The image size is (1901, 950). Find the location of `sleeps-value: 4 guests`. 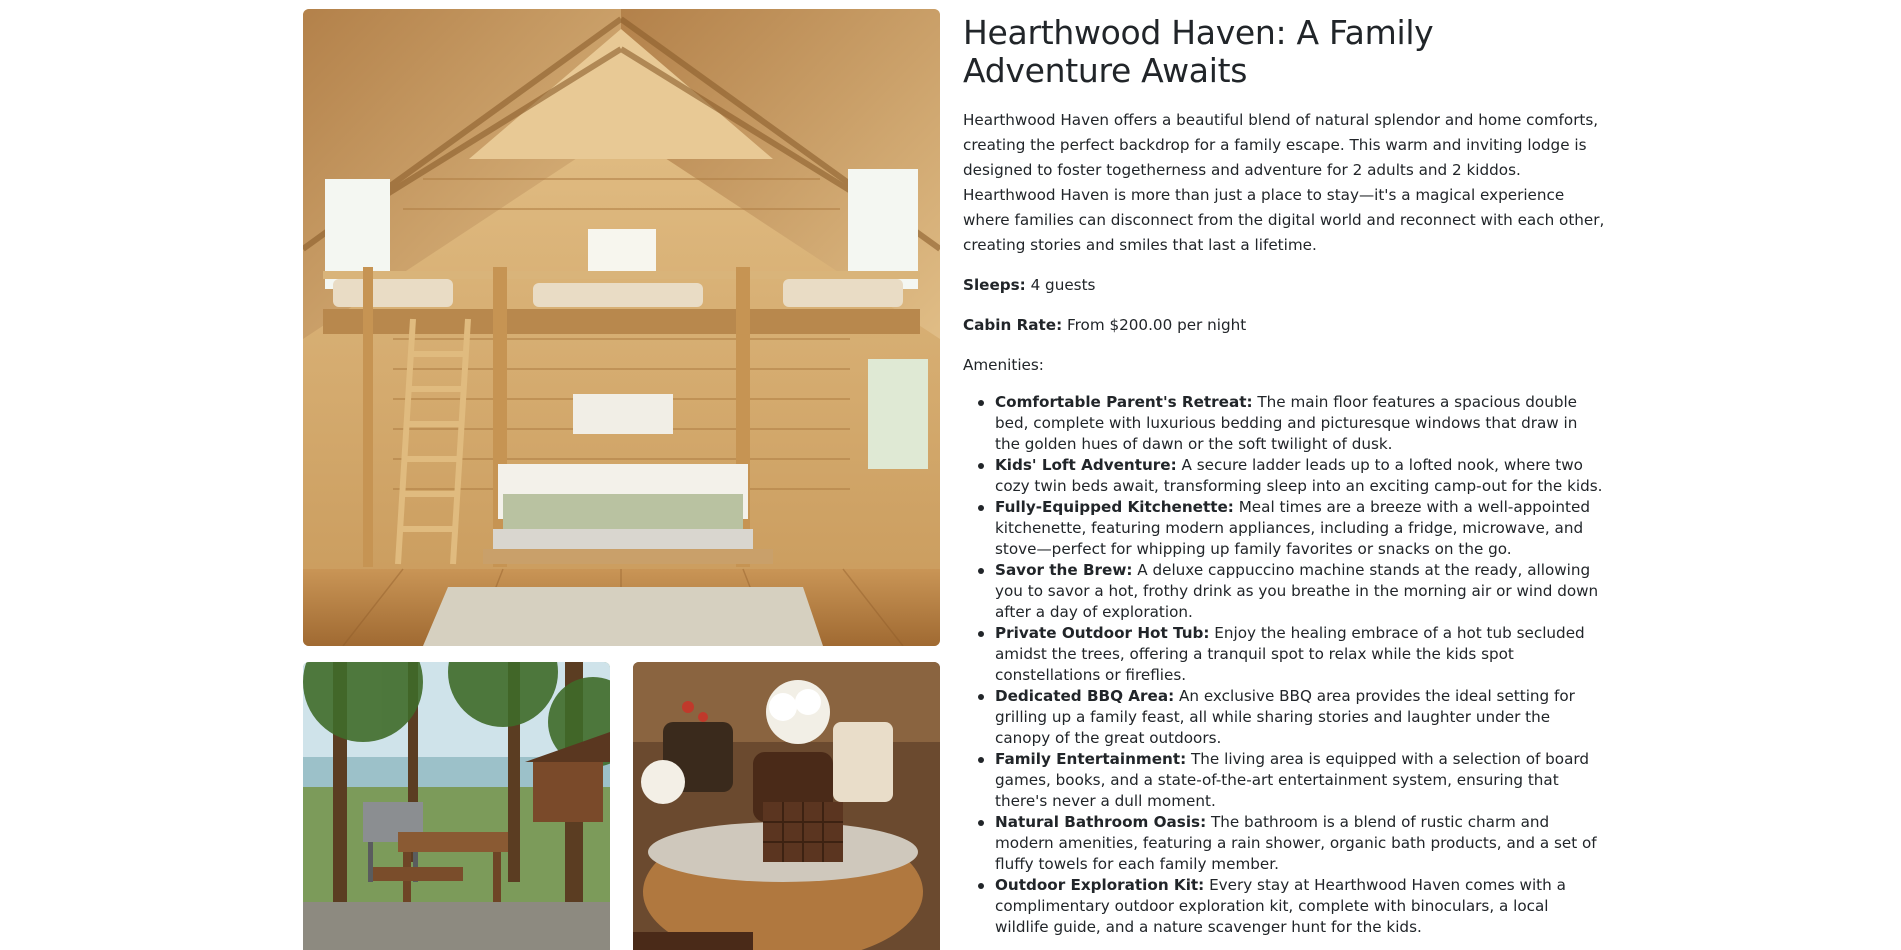

sleeps-value: 4 guests is located at coordinates (1063, 285).